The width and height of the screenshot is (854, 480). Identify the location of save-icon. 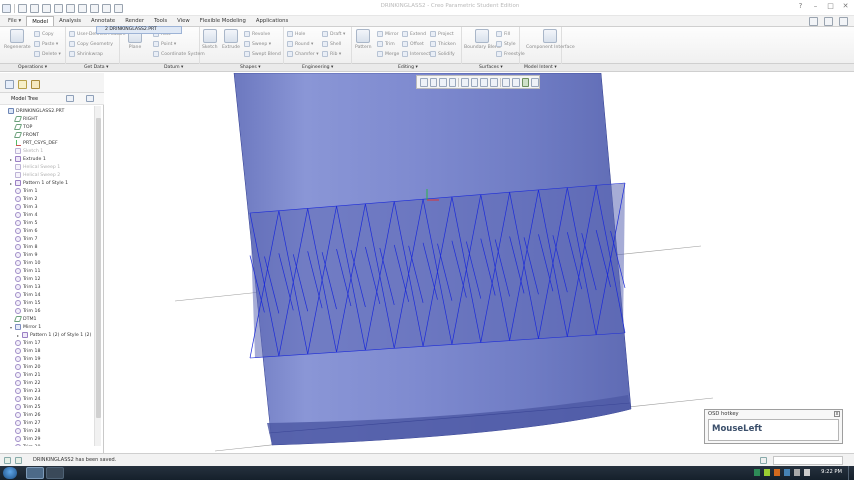
(46, 8).